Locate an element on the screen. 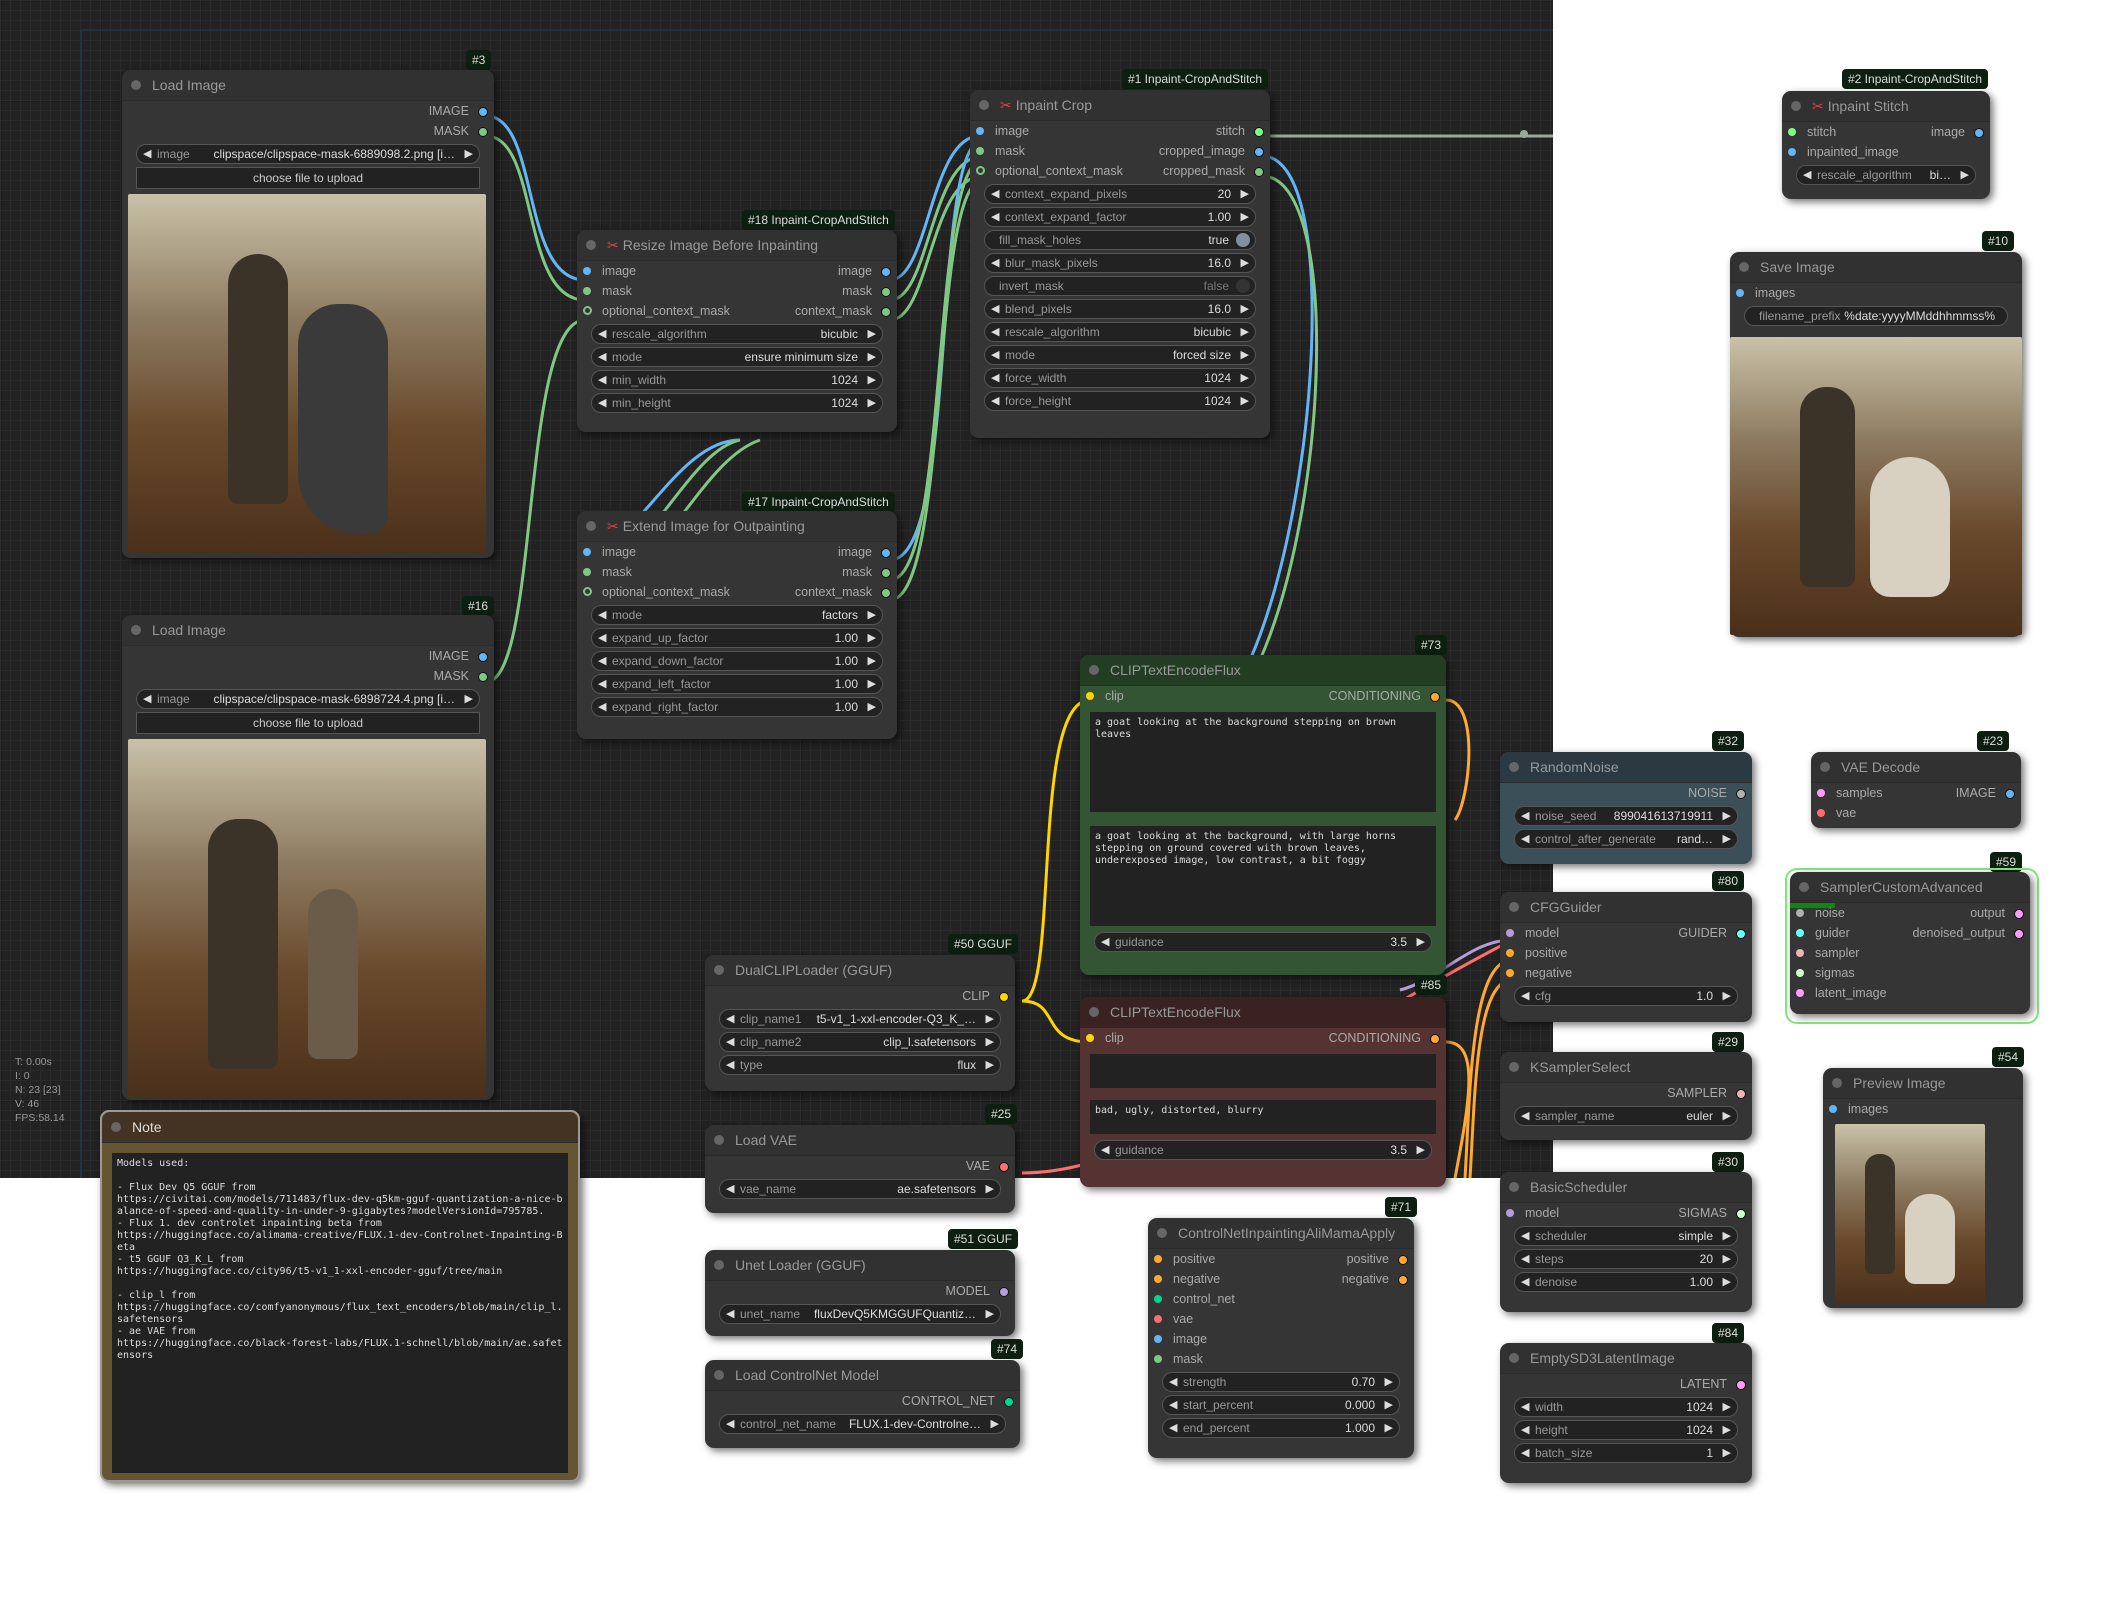 The width and height of the screenshot is (2121, 1610). input-slot-control-net is located at coordinates (1158, 1299).